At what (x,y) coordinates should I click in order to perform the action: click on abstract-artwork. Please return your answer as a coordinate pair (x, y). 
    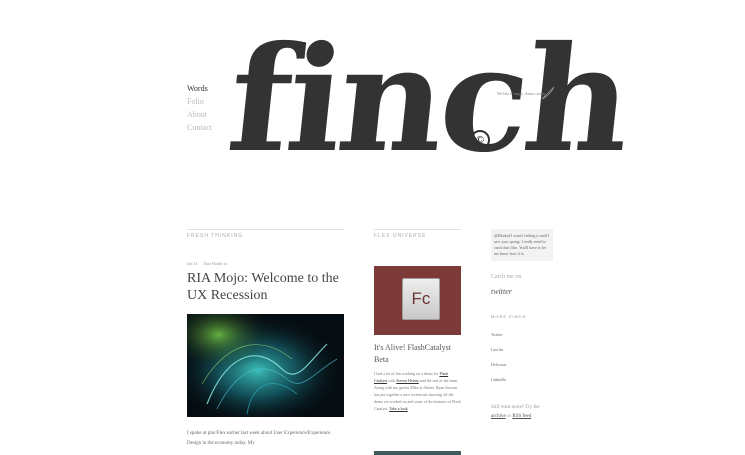
    Looking at the image, I should click on (265, 365).